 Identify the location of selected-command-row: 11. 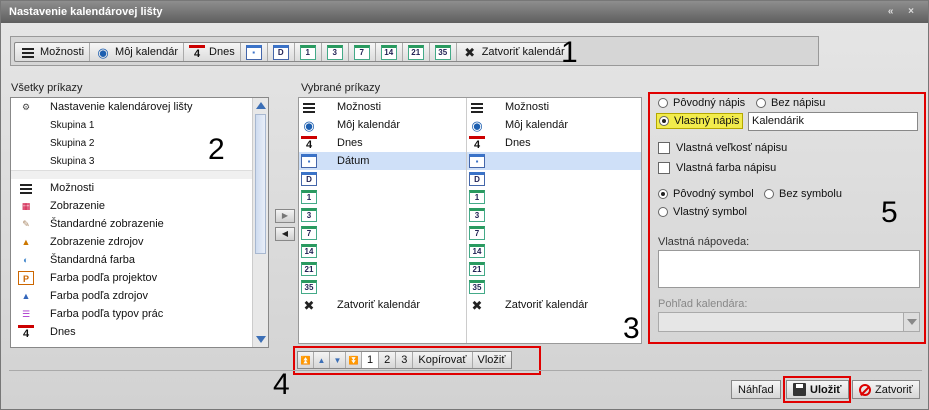
(470, 197).